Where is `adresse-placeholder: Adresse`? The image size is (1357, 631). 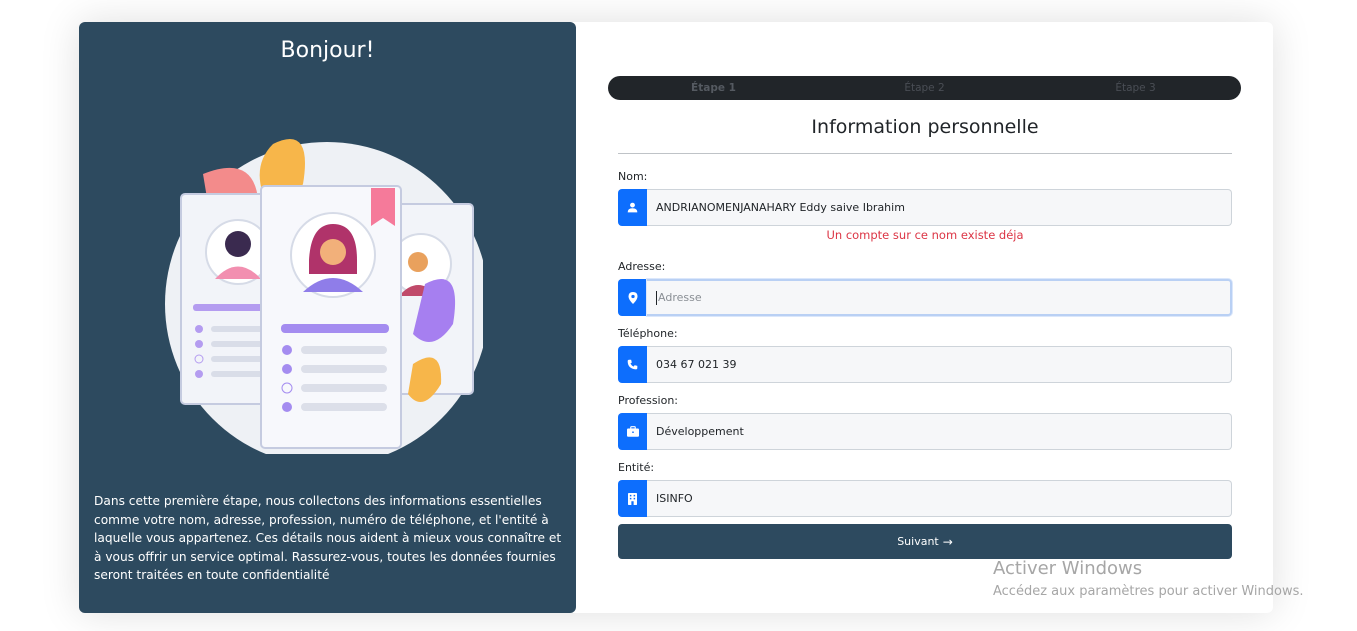
adresse-placeholder: Adresse is located at coordinates (680, 297).